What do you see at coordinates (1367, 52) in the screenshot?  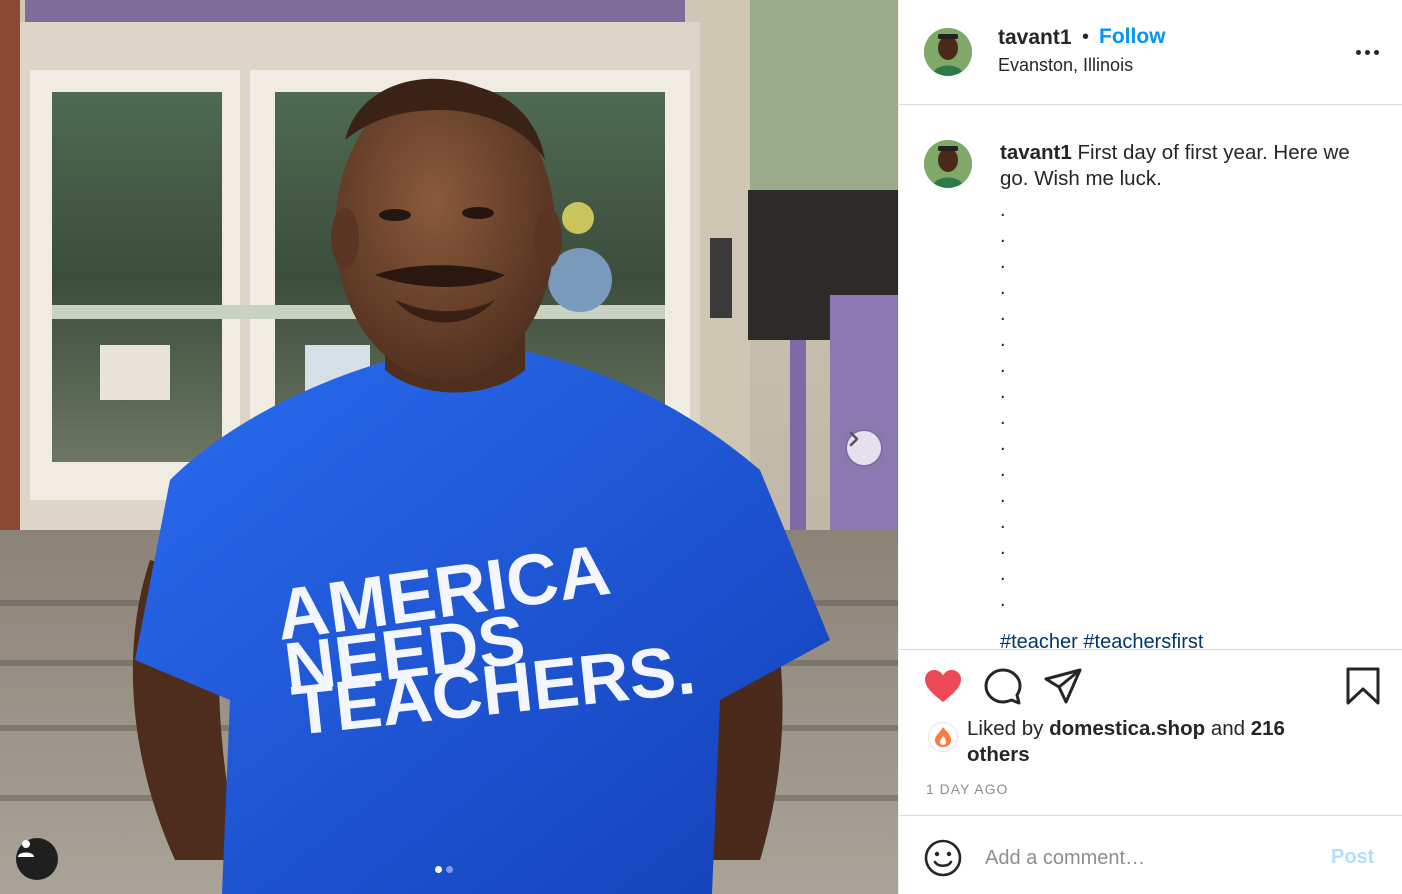 I see `more-options-icon` at bounding box center [1367, 52].